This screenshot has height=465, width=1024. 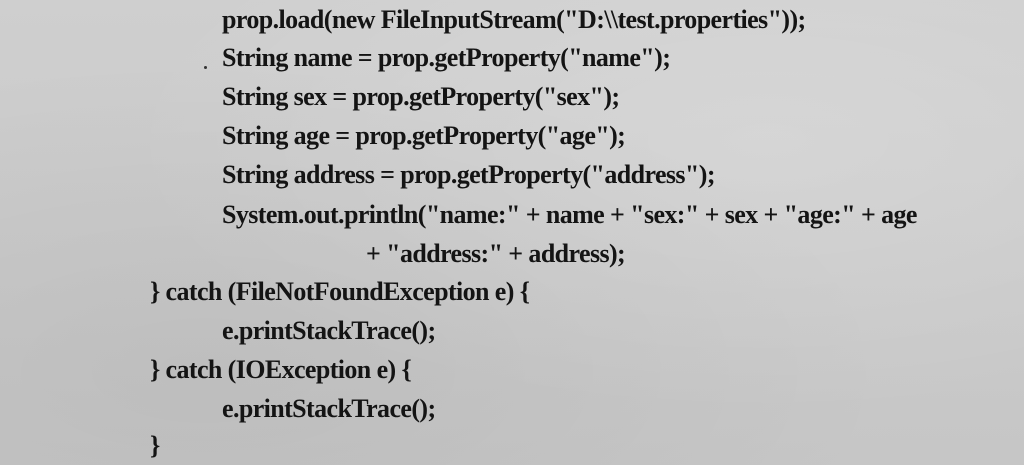 What do you see at coordinates (421, 96) in the screenshot?
I see `code-line: String sex = prop.getProperty("sex");` at bounding box center [421, 96].